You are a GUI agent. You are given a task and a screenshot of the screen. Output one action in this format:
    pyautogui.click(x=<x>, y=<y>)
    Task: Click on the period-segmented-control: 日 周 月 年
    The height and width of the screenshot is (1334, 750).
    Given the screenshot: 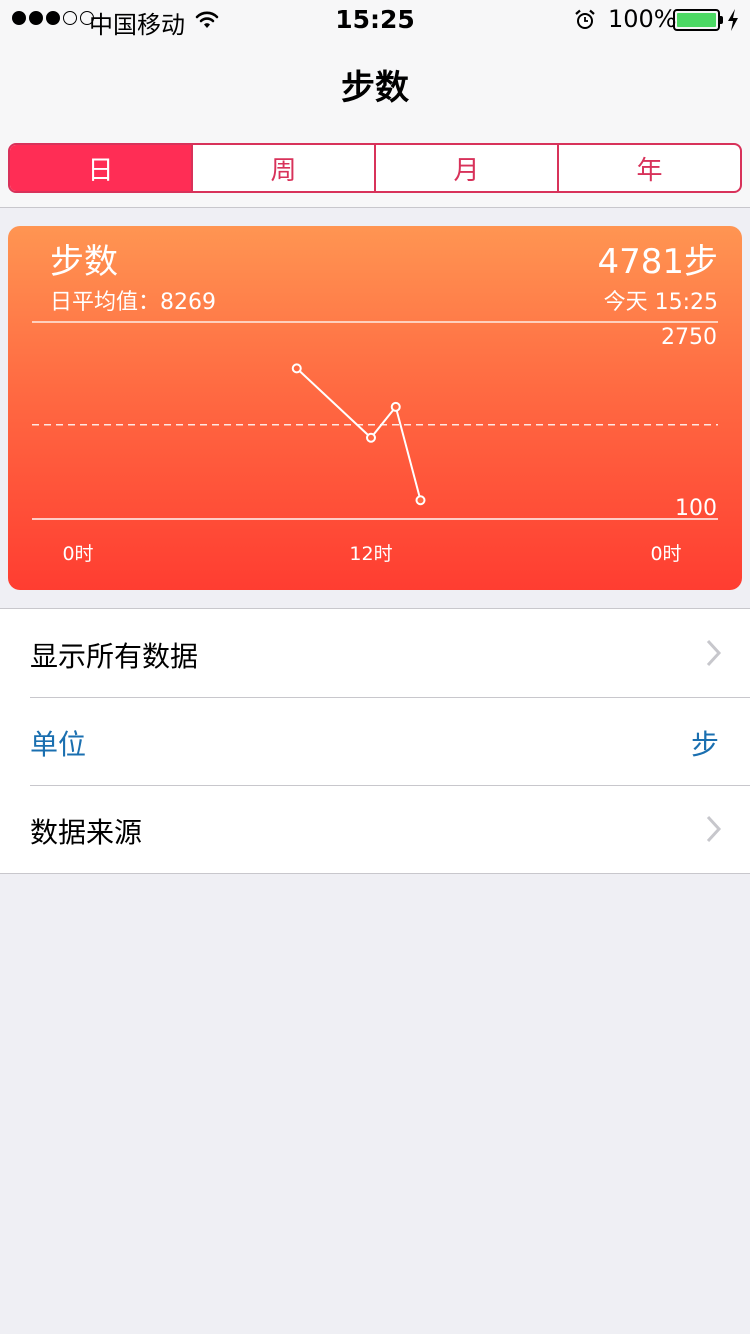 What is the action you would take?
    pyautogui.click(x=375, y=168)
    